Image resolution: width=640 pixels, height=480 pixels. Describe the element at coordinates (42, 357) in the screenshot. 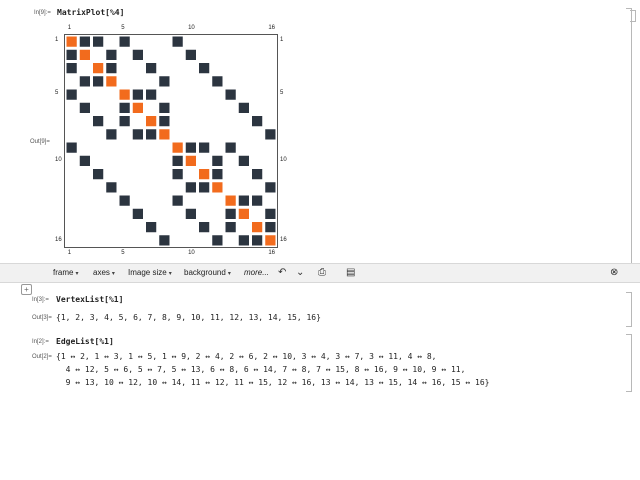

I see `output-label: Out[2]=` at that location.